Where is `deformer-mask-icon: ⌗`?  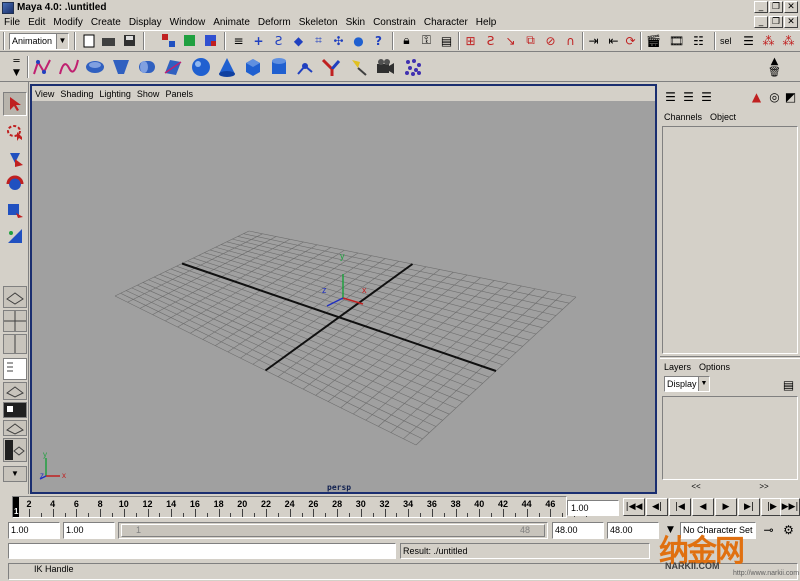
deformer-mask-icon: ⌗ is located at coordinates (318, 40).